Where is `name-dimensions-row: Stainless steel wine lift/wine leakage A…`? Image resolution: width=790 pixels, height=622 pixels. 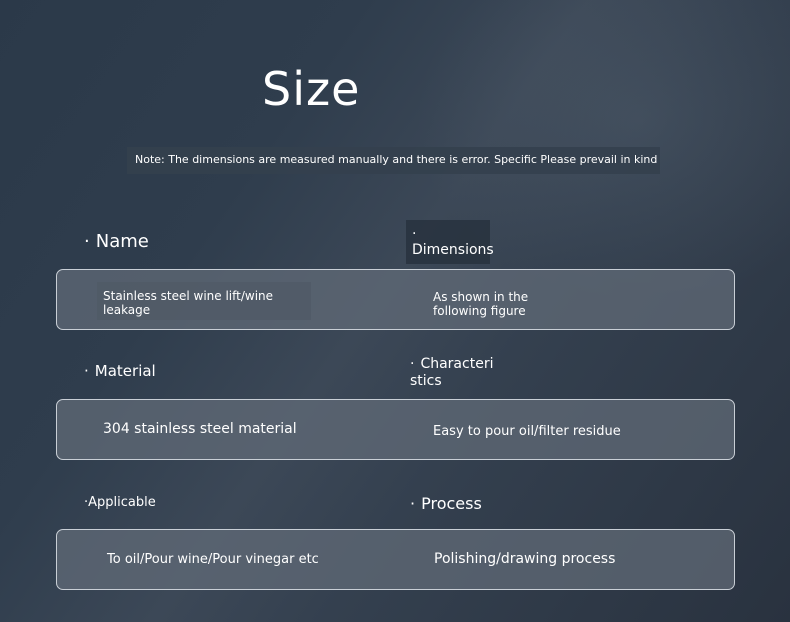 name-dimensions-row: Stainless steel wine lift/wine leakage A… is located at coordinates (395, 299).